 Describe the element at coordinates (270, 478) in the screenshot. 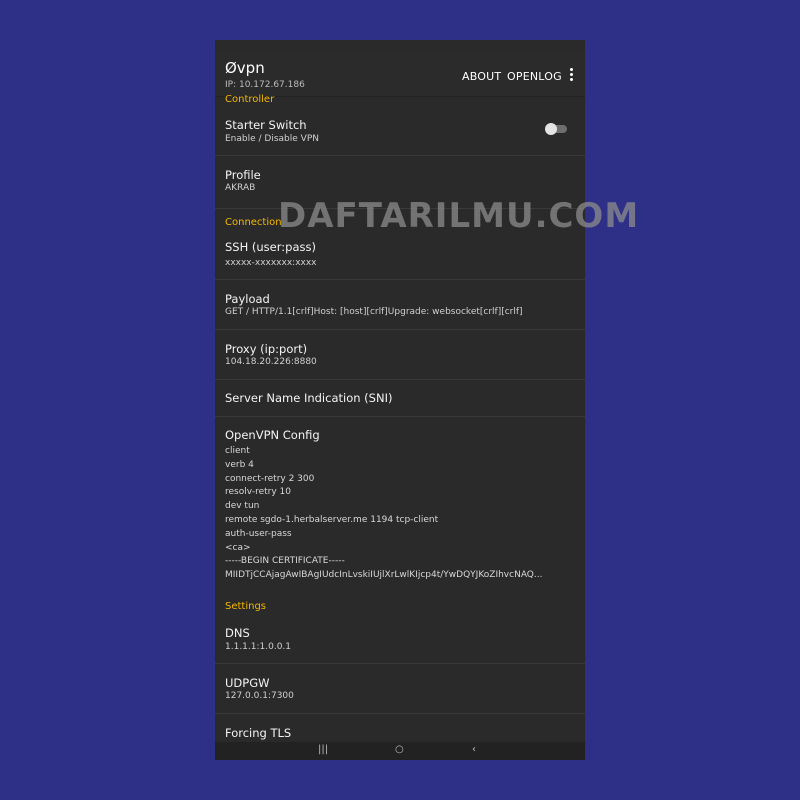

I see `config-line: connect-retry 2 300` at that location.